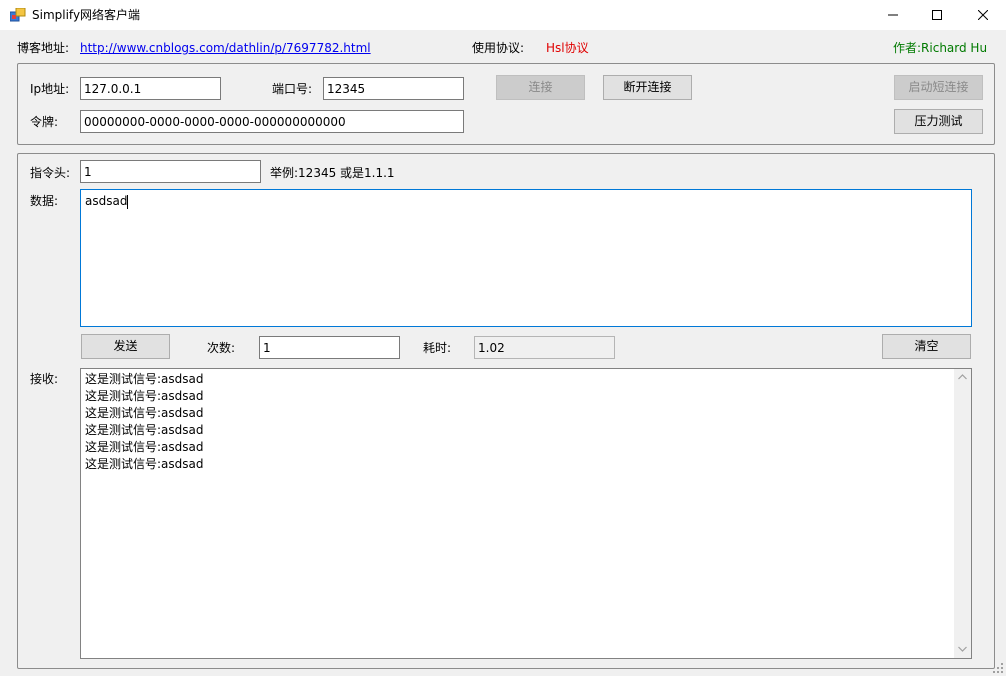 Image resolution: width=1006 pixels, height=676 pixels. Describe the element at coordinates (44, 201) in the screenshot. I see `data-label: 数据:` at that location.